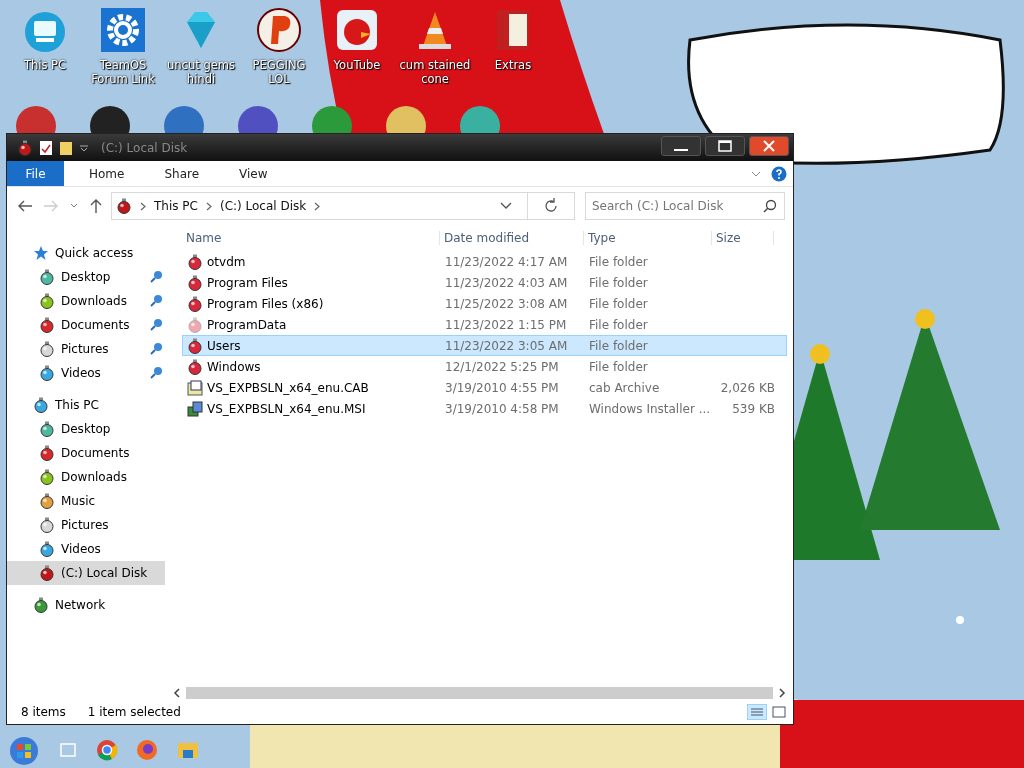  I want to click on minimize-button, so click(681, 146).